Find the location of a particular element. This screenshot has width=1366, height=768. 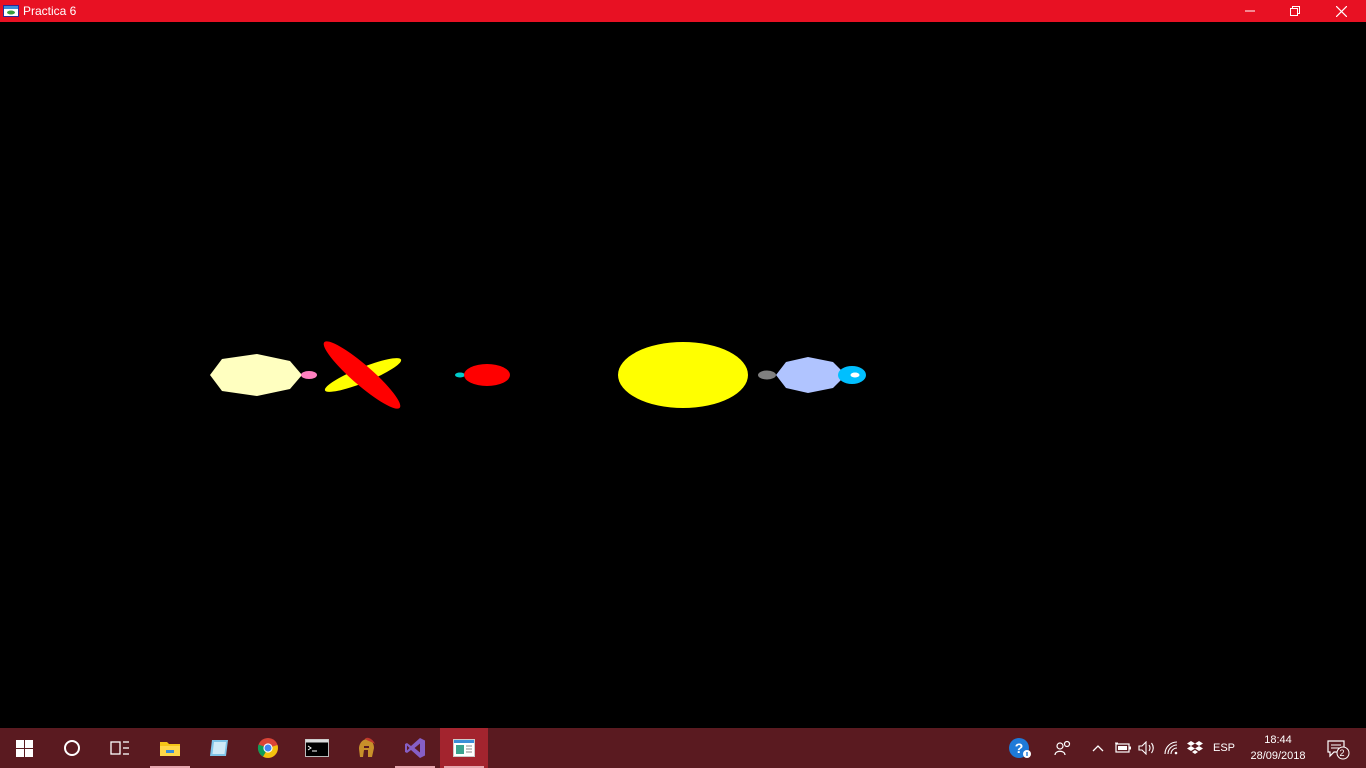

input-language-button: ESP is located at coordinates (1224, 748).